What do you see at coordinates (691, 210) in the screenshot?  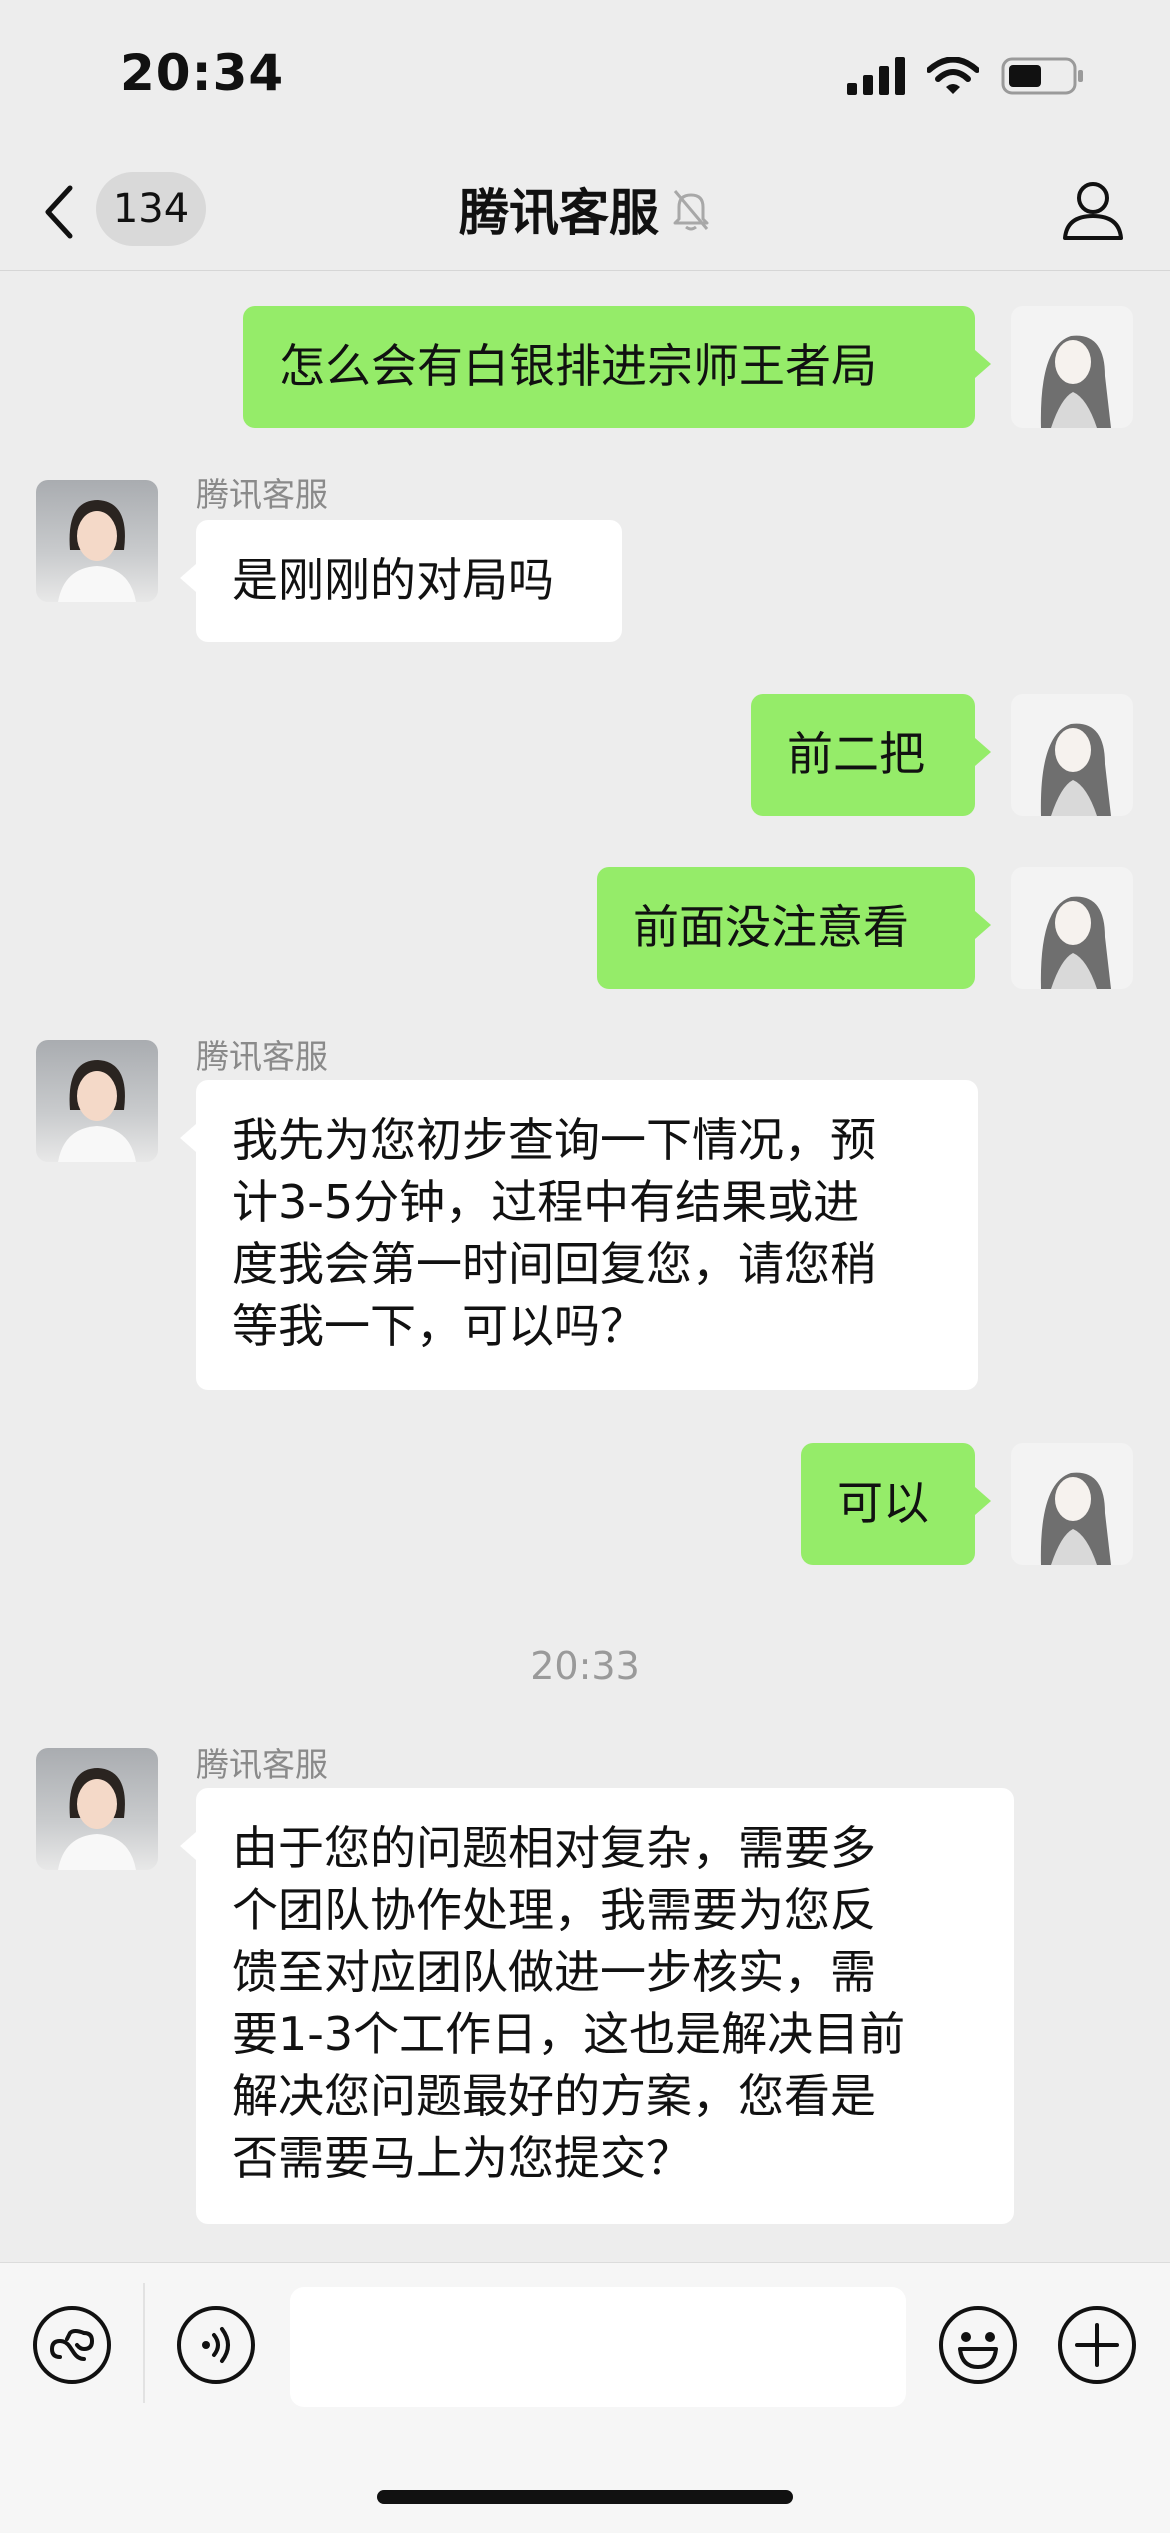 I see `muted-bell-icon` at bounding box center [691, 210].